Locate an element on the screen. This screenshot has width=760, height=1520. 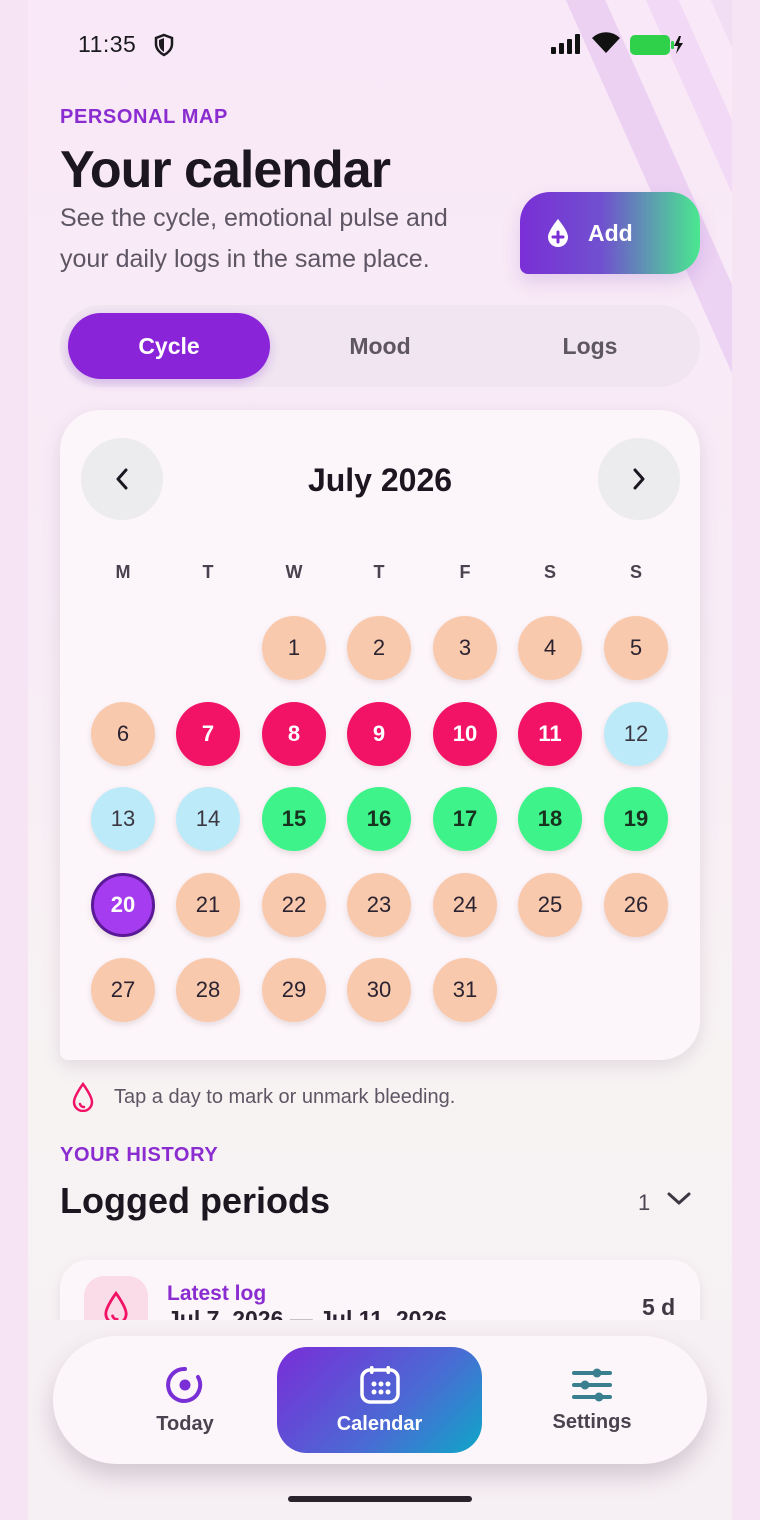
history-count: 1 is located at coordinates (644, 1202).